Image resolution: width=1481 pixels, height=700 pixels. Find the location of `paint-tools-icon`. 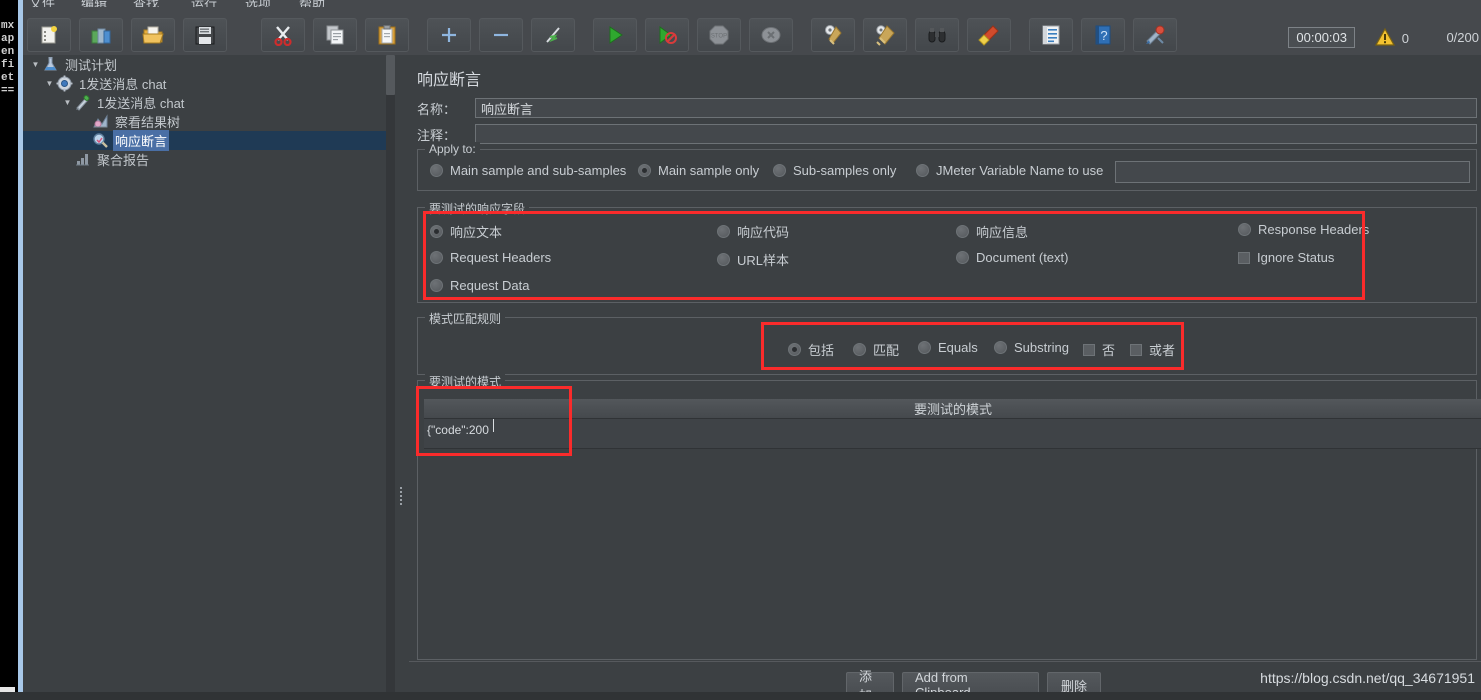

paint-tools-icon is located at coordinates (1155, 35).